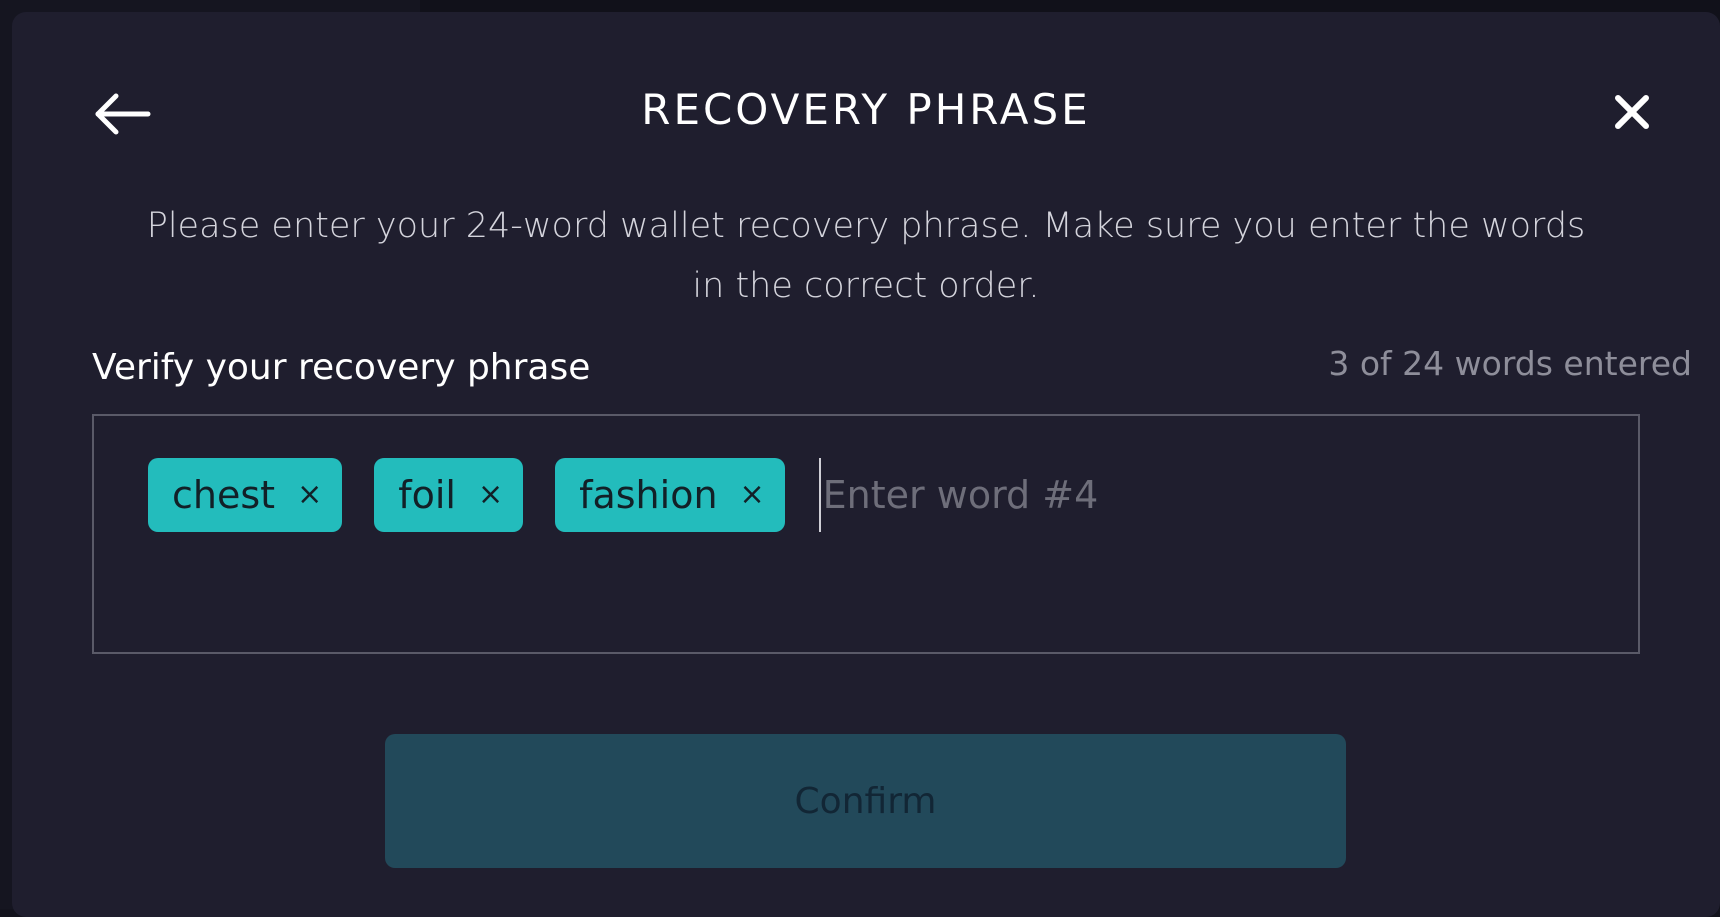 The width and height of the screenshot is (1720, 917). Describe the element at coordinates (1018, 495) in the screenshot. I see `word-input` at that location.